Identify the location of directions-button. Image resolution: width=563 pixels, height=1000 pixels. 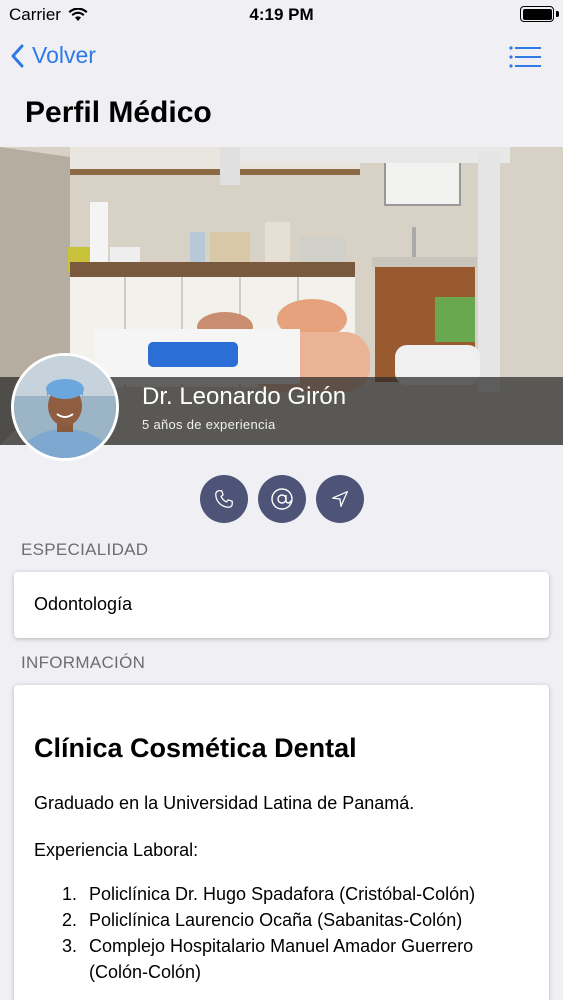
(340, 499).